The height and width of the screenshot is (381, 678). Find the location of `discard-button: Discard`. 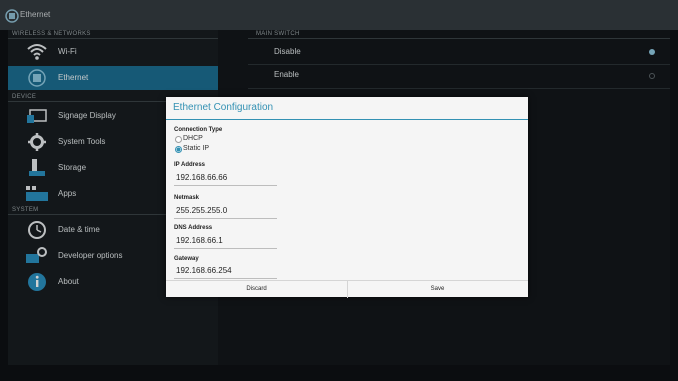

discard-button: Discard is located at coordinates (256, 289).